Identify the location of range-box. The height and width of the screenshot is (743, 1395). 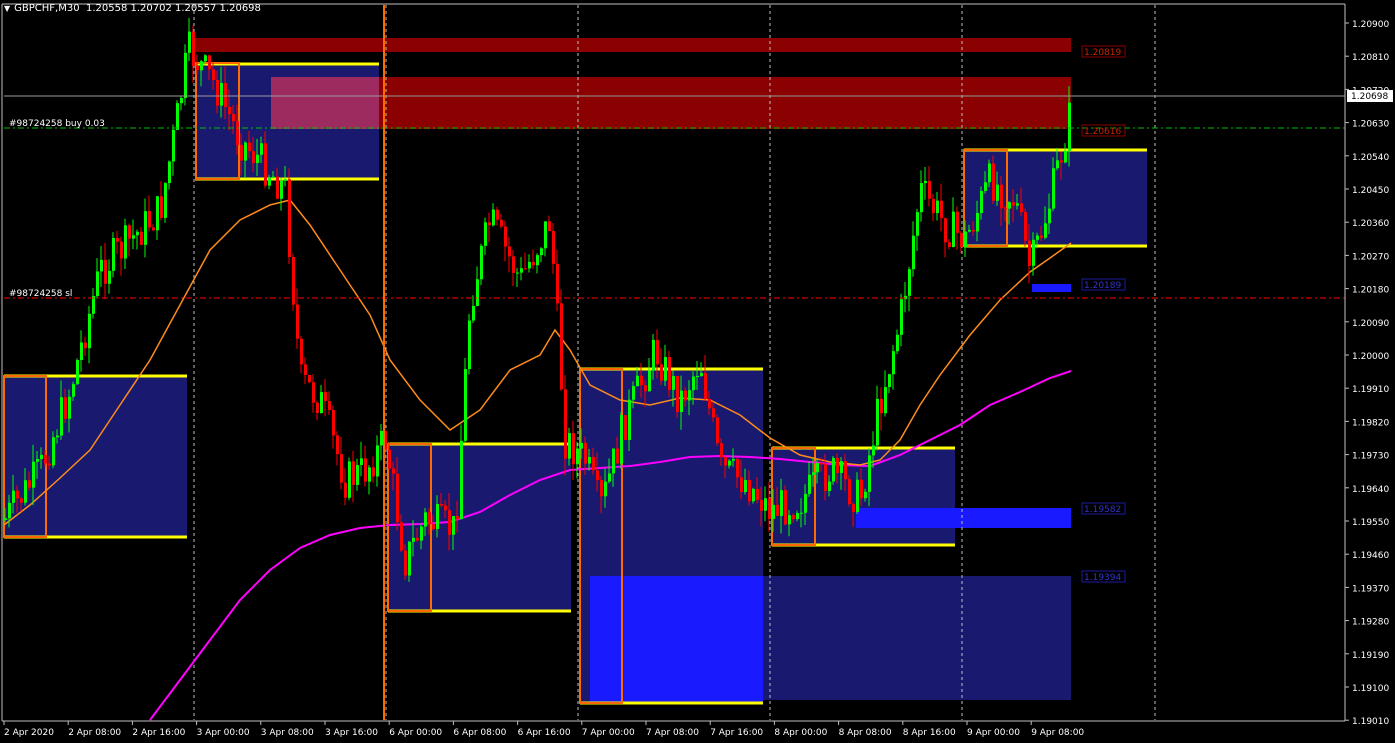
(95, 456).